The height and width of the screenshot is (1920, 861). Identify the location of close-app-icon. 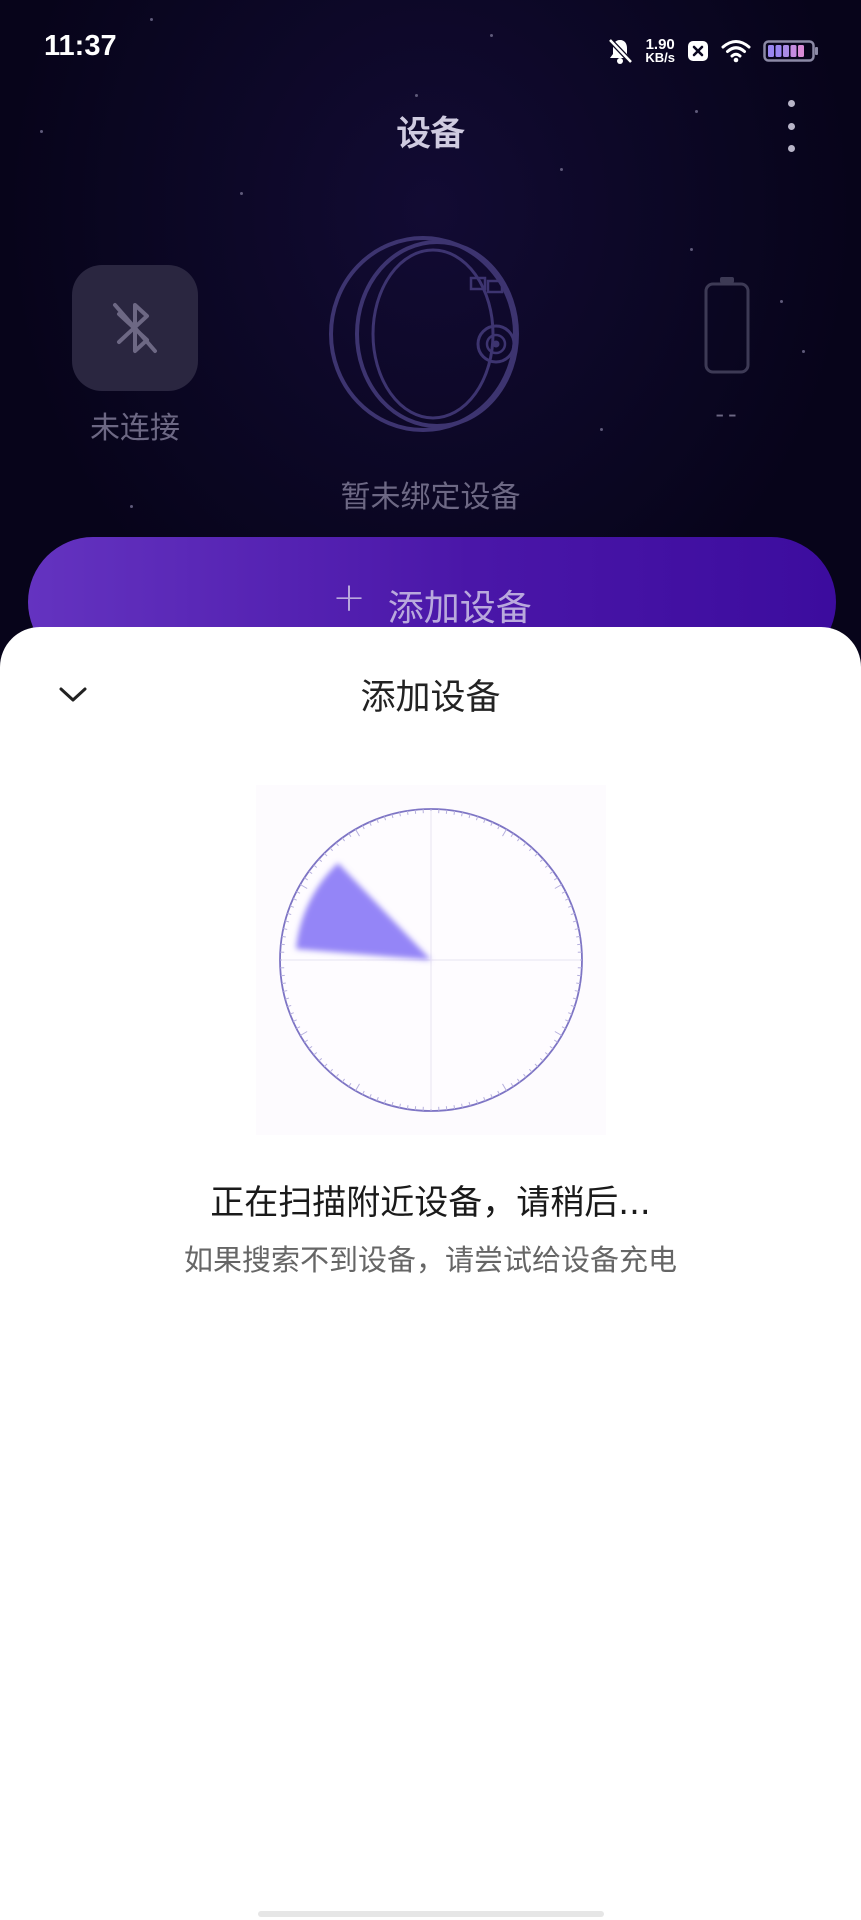
(698, 51).